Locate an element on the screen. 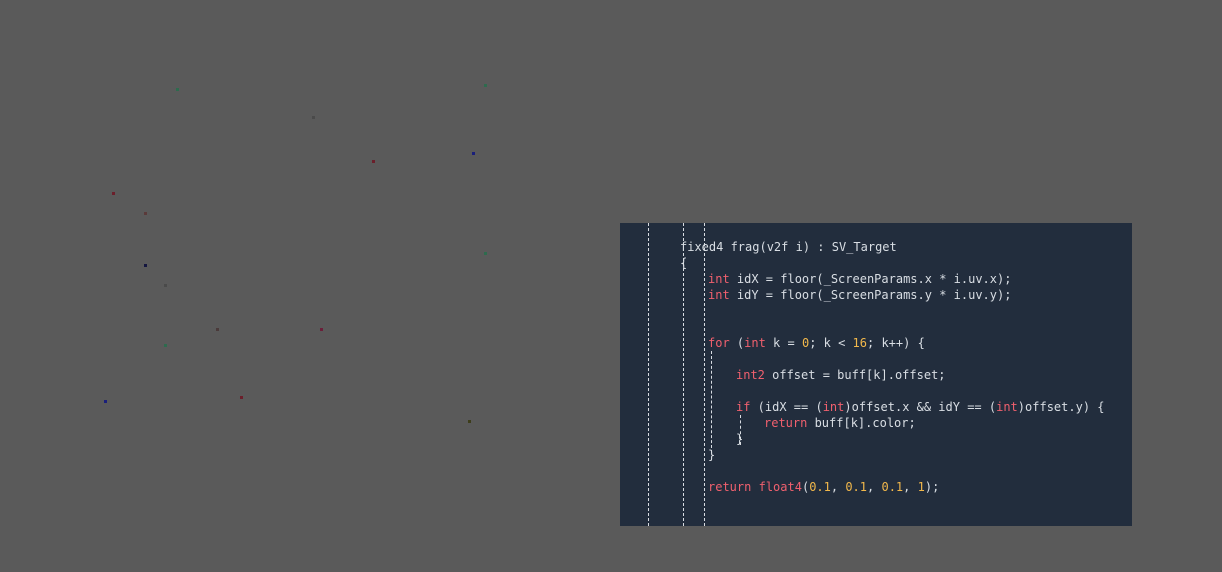 Image resolution: width=1222 pixels, height=572 pixels. code-line-close-if: } is located at coordinates (740, 439).